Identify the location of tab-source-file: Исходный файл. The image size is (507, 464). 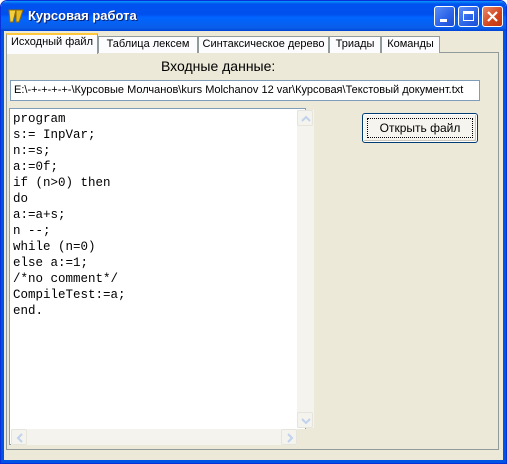
(52, 43).